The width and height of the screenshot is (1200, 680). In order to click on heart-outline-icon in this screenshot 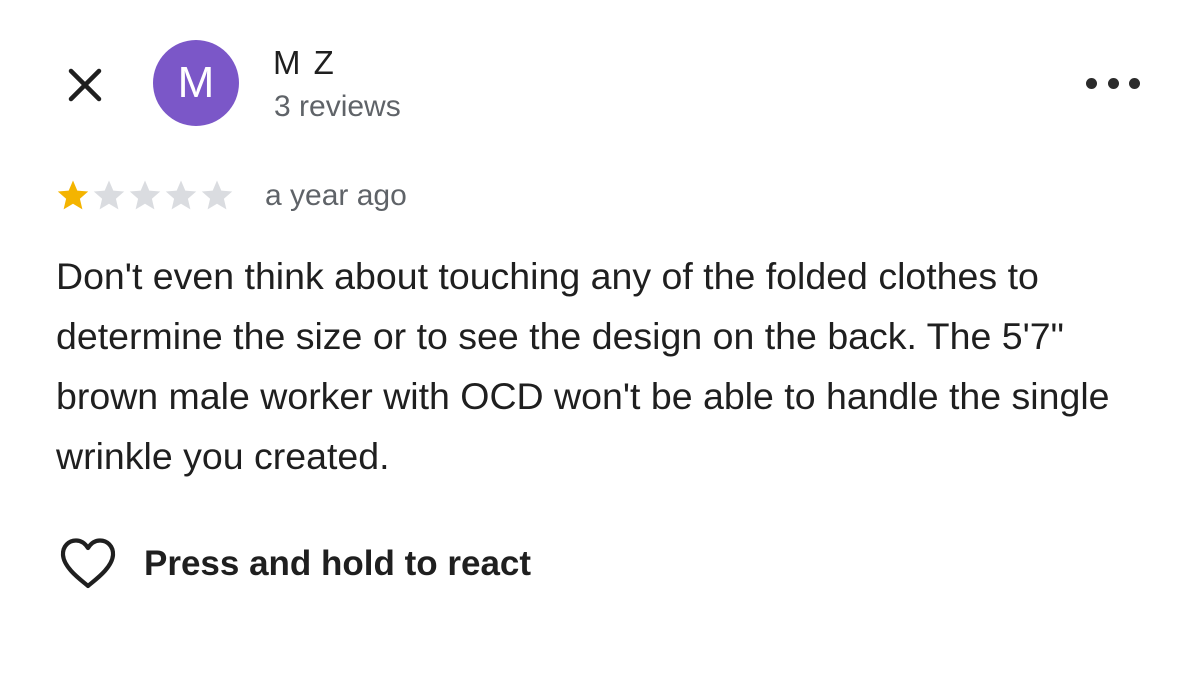, I will do `click(88, 563)`.